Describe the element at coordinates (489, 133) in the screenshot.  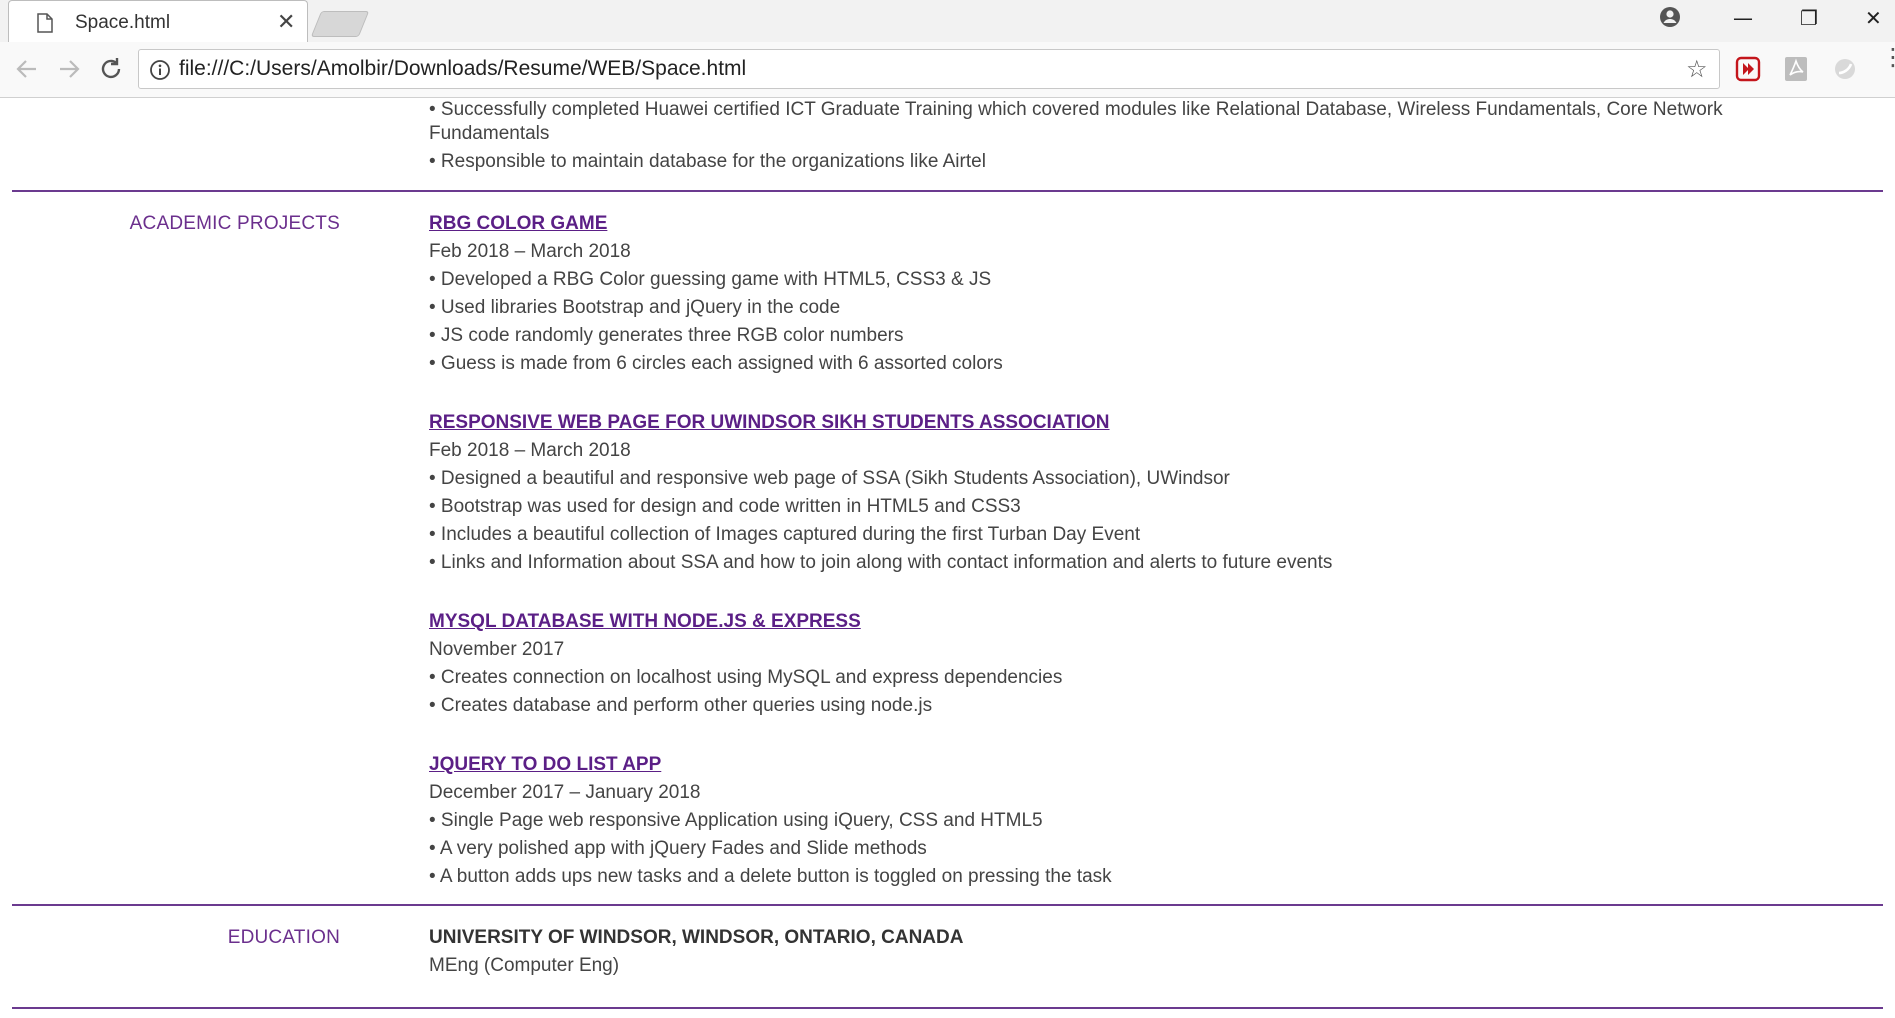
I see `list-item: Fundamentals` at that location.